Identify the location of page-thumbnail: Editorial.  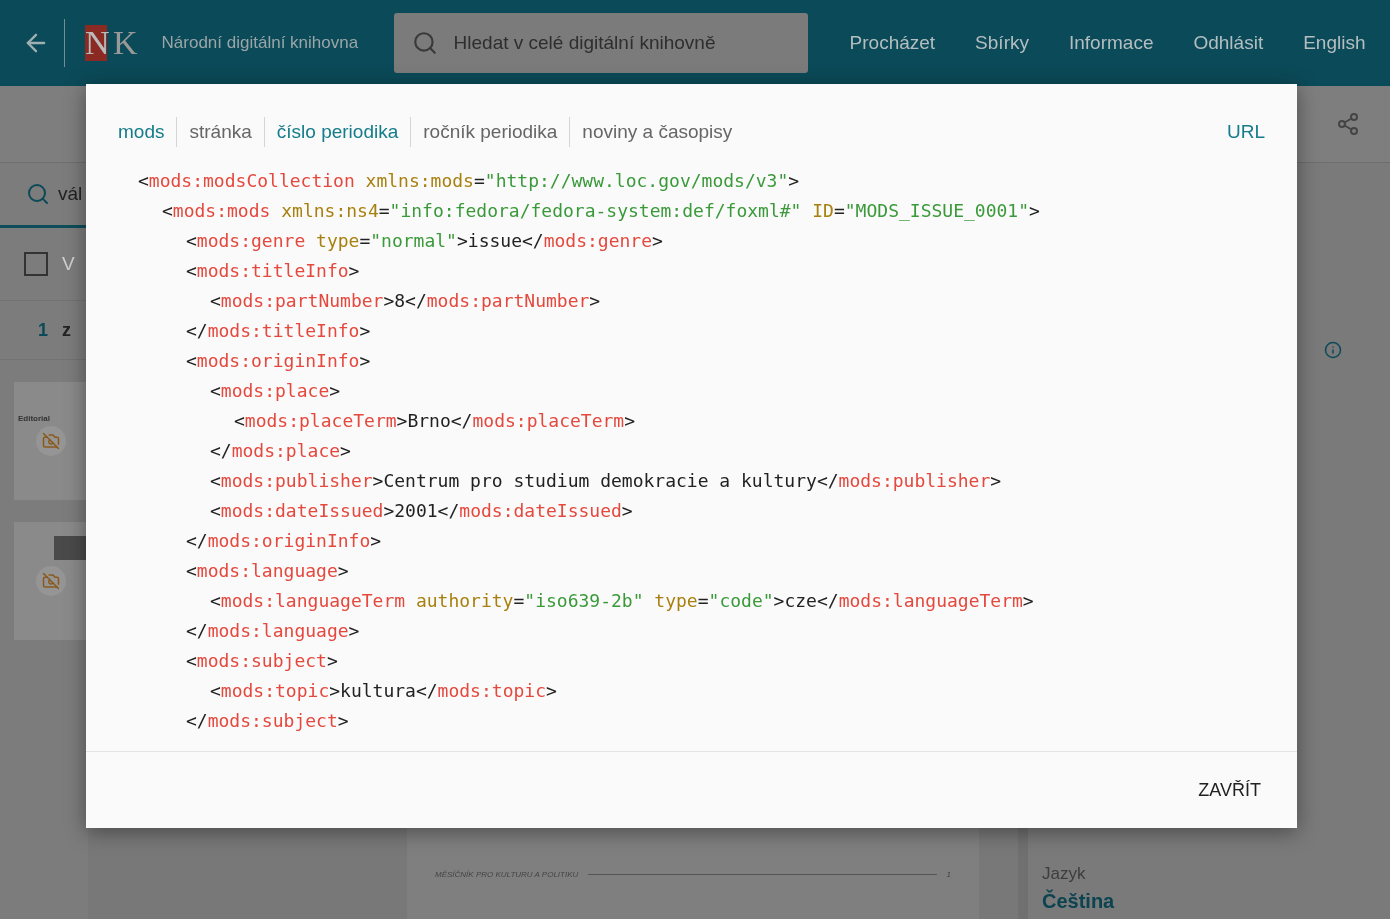
(51, 441).